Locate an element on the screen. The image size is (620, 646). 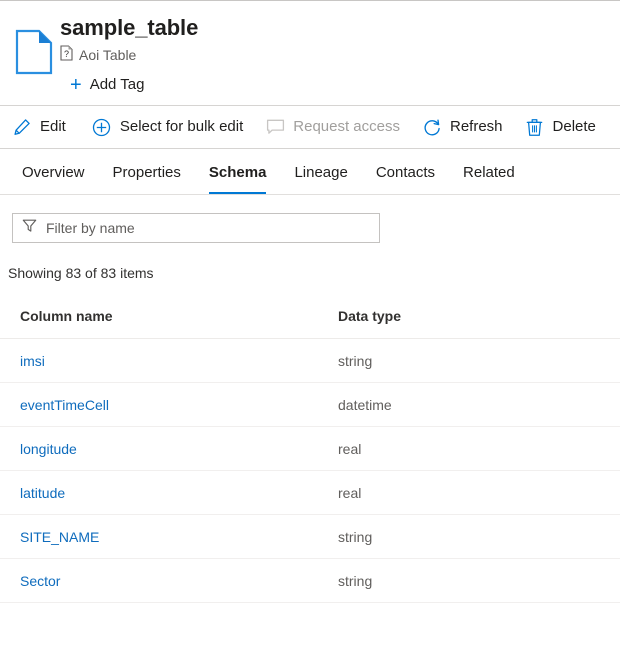
asset-type-label: Aoi Table is located at coordinates (108, 55).